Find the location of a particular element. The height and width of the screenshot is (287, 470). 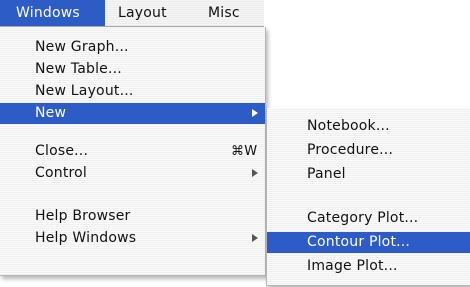

menu-item-new: New is located at coordinates (132, 113).